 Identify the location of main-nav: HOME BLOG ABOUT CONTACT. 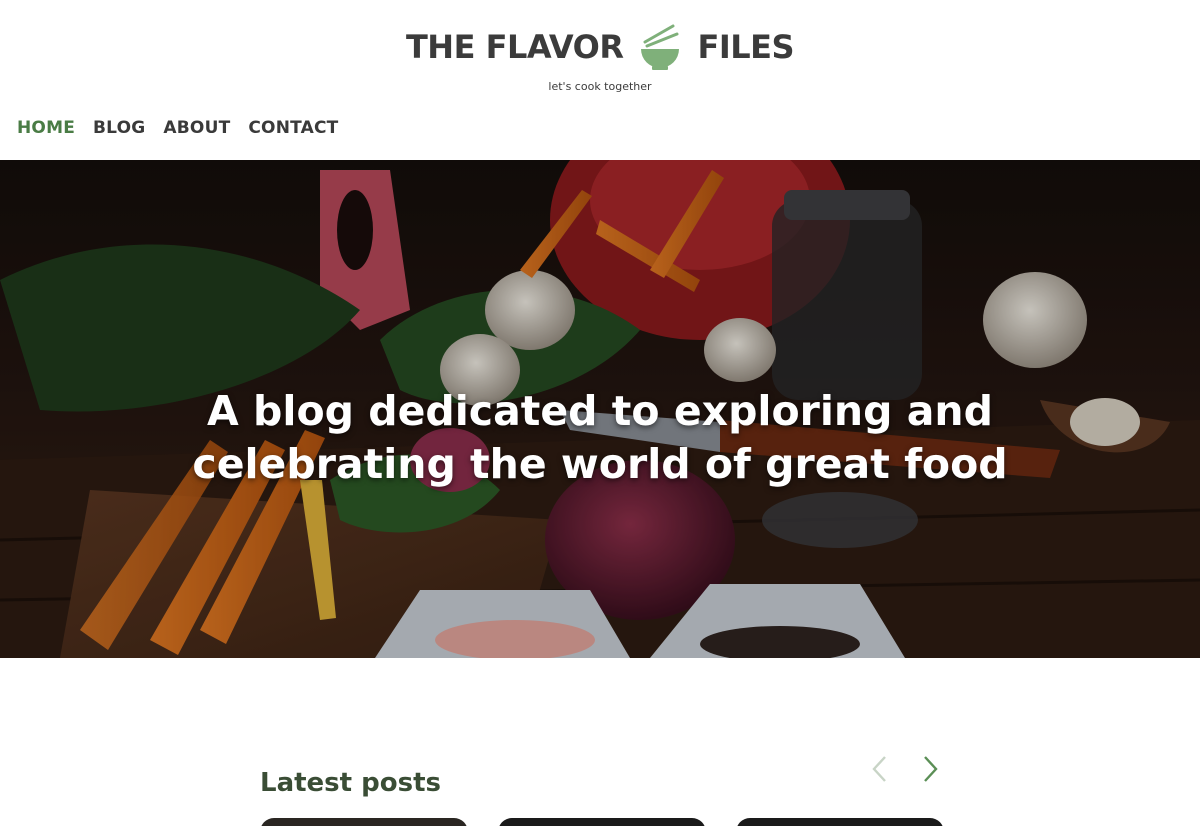
(177, 128).